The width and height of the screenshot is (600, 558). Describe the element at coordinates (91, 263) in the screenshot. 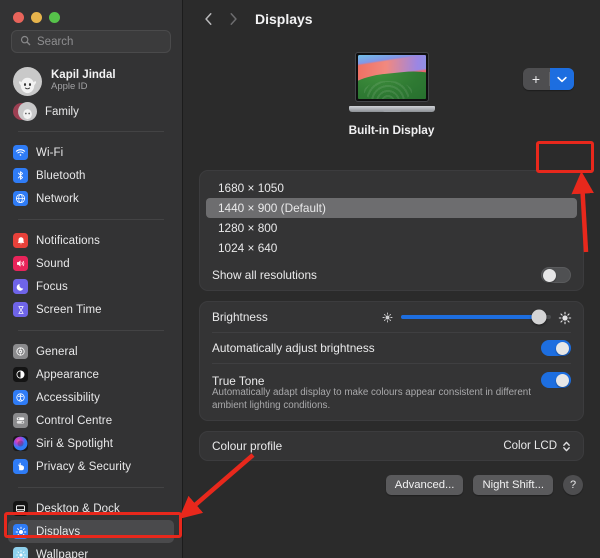

I see `sidebar-item-sound: Sound` at that location.